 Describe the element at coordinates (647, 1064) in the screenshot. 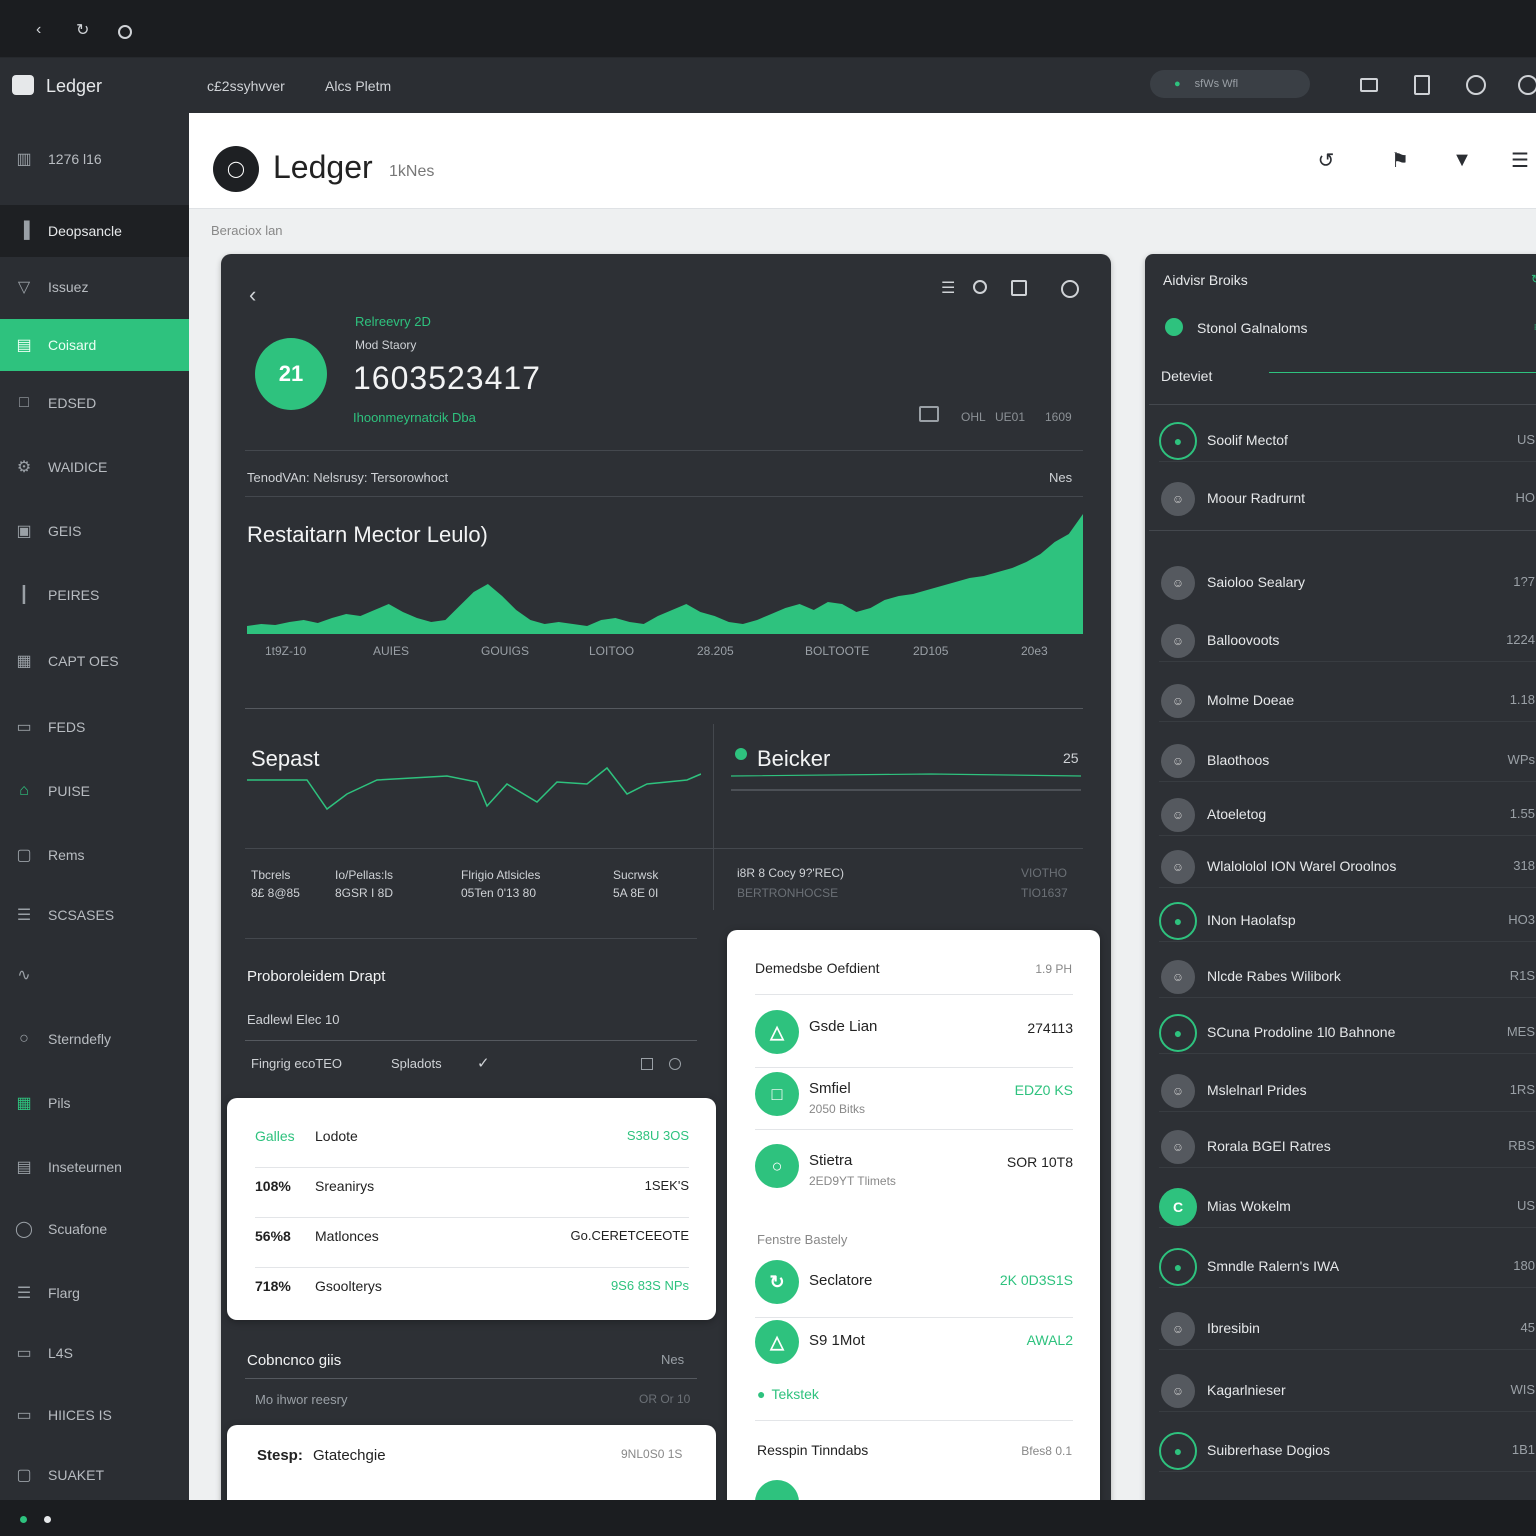

I see `grid-icon` at that location.